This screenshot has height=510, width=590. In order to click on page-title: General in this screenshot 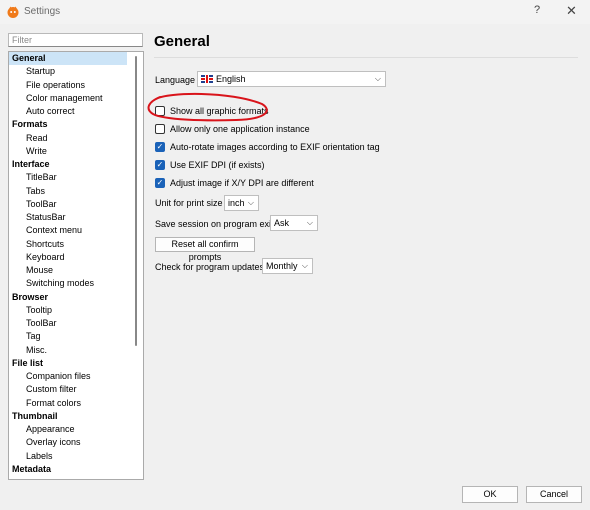, I will do `click(182, 41)`.